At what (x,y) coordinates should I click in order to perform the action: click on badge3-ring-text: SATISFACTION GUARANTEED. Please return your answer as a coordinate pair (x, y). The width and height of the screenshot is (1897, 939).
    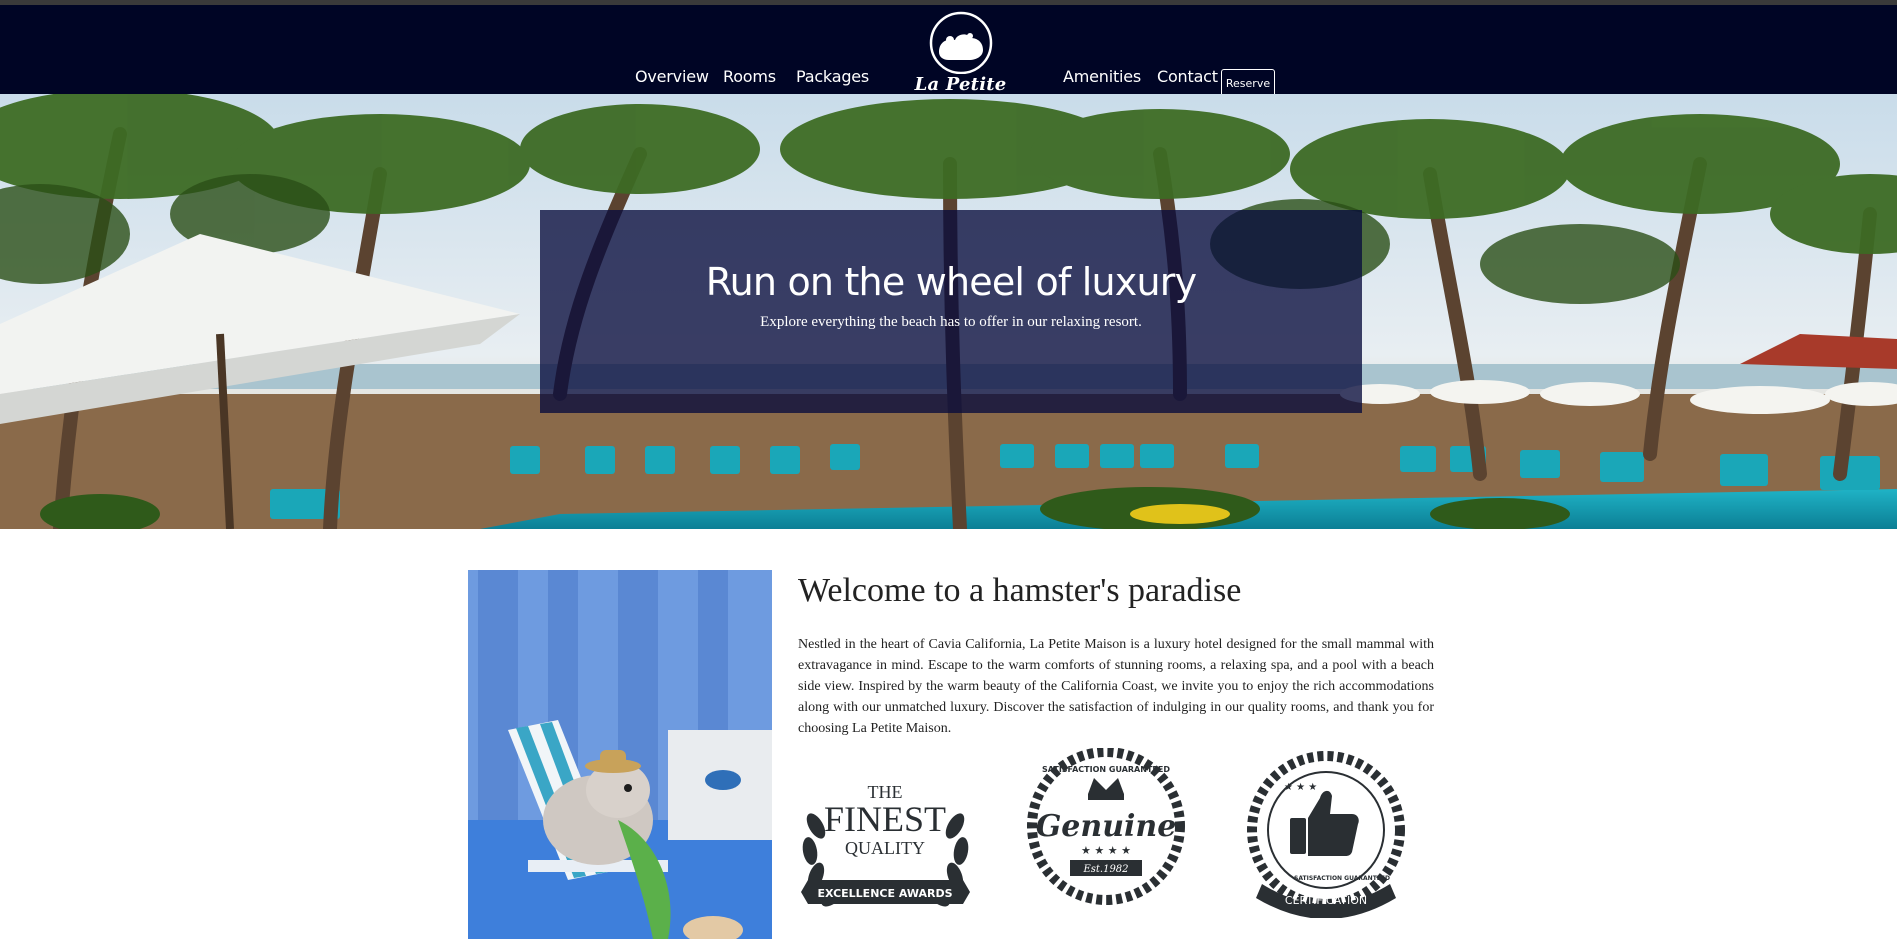
    Looking at the image, I should click on (1342, 878).